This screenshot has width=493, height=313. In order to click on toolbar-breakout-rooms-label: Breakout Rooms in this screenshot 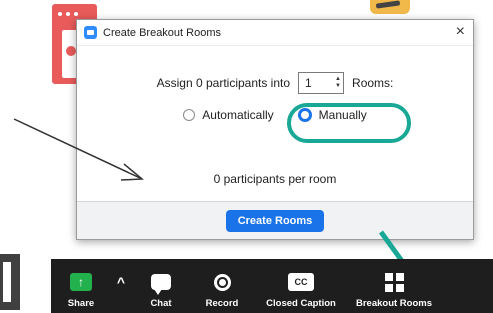, I will do `click(394, 303)`.